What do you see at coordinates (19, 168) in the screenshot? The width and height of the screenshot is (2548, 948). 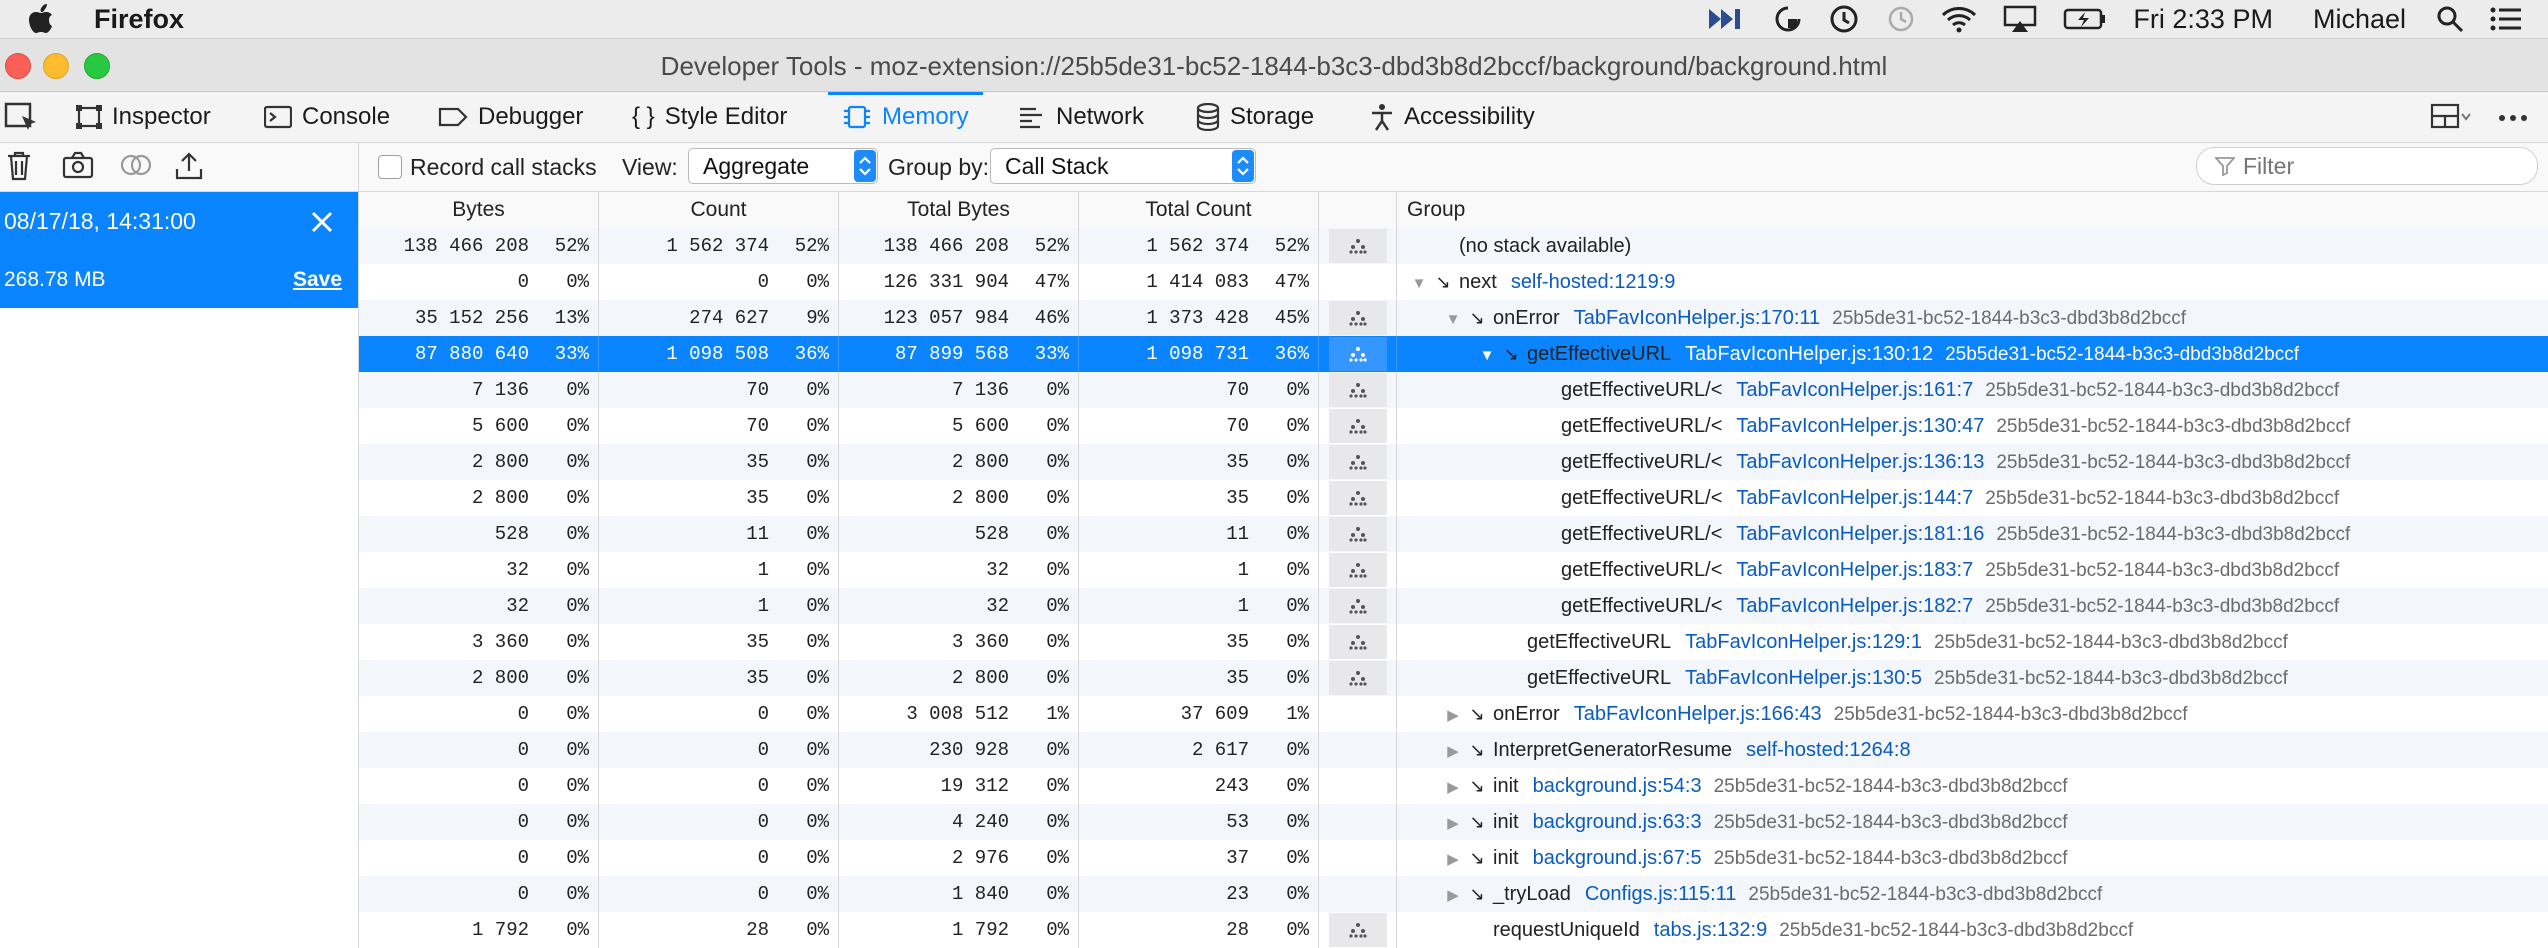 I see `trash-icon` at bounding box center [19, 168].